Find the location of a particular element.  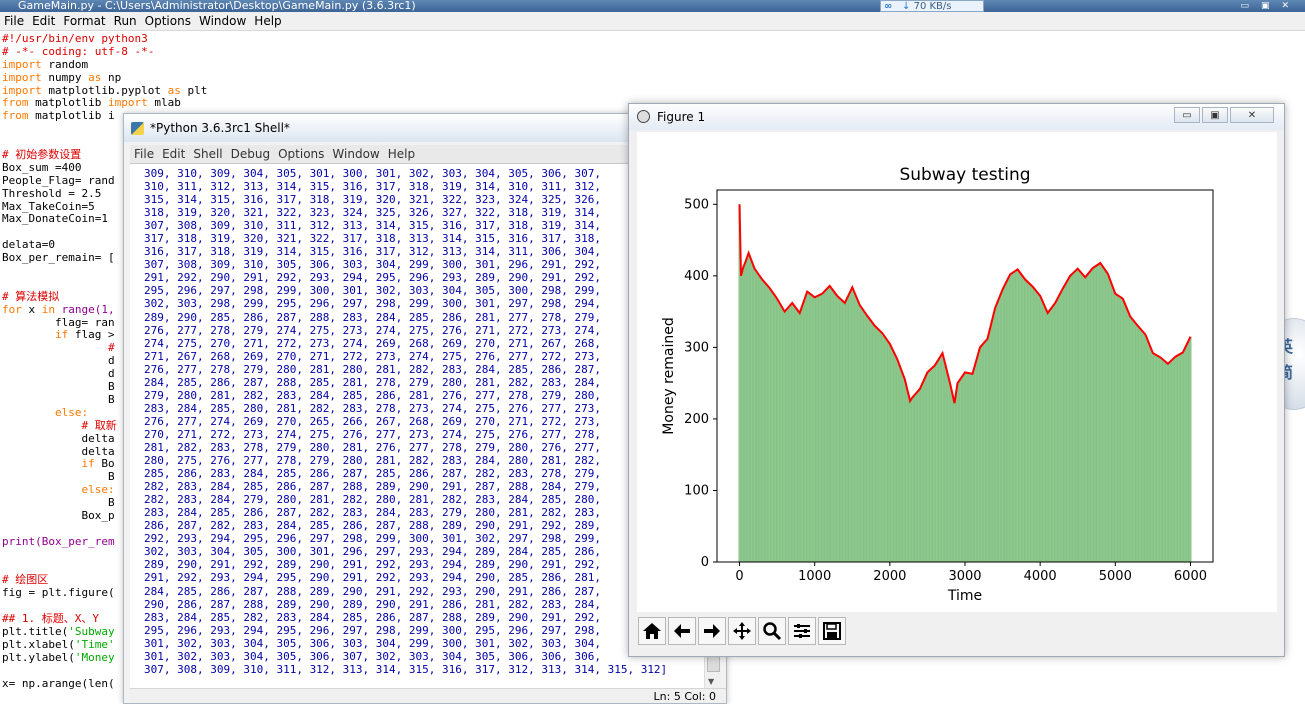

y-tick-label: 200 is located at coordinates (696, 419).